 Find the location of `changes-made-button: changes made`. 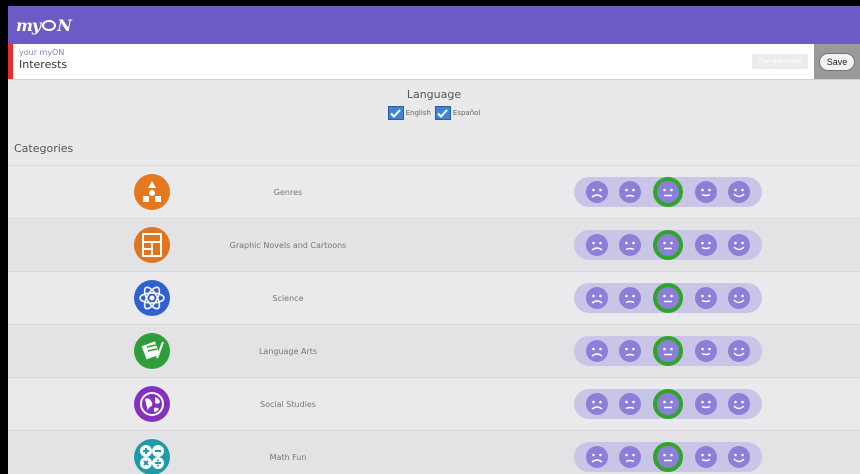

changes-made-button: changes made is located at coordinates (779, 61).